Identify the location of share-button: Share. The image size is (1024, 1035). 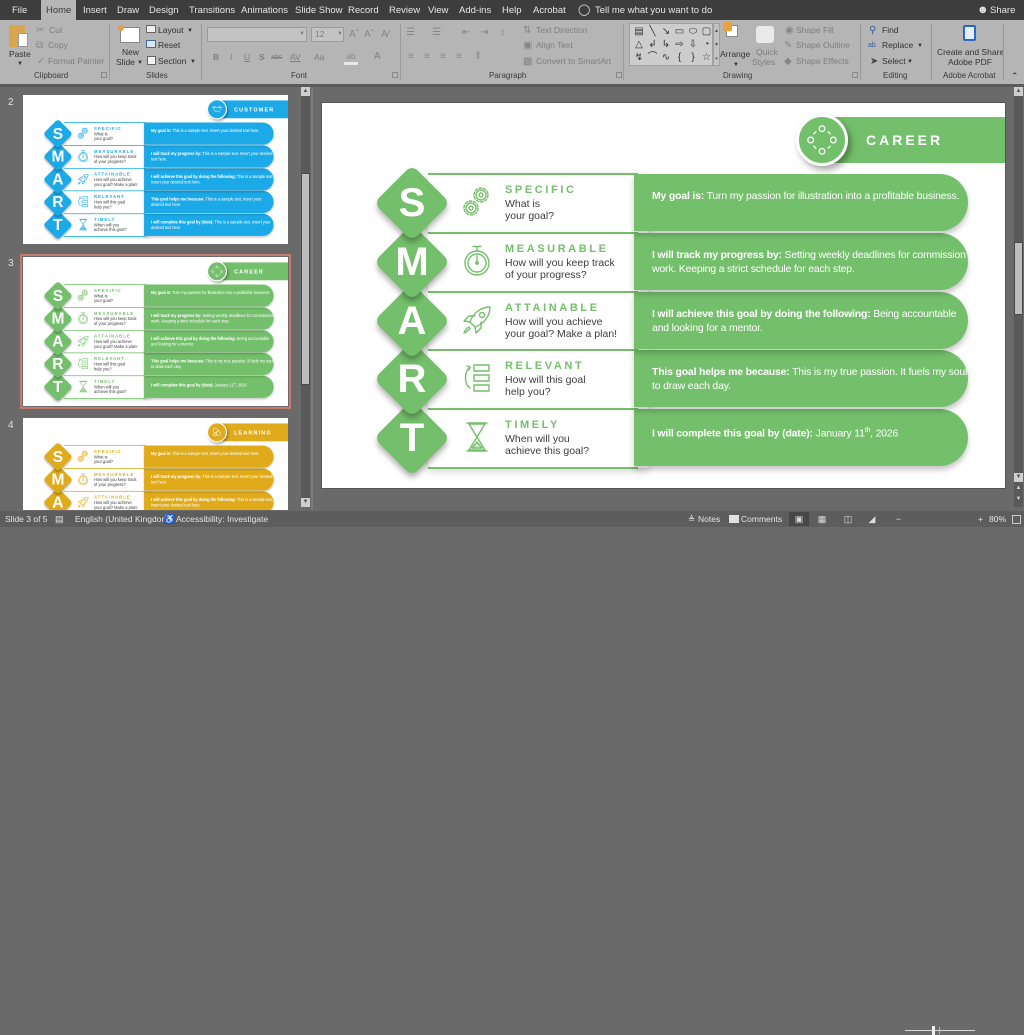
(1002, 10).